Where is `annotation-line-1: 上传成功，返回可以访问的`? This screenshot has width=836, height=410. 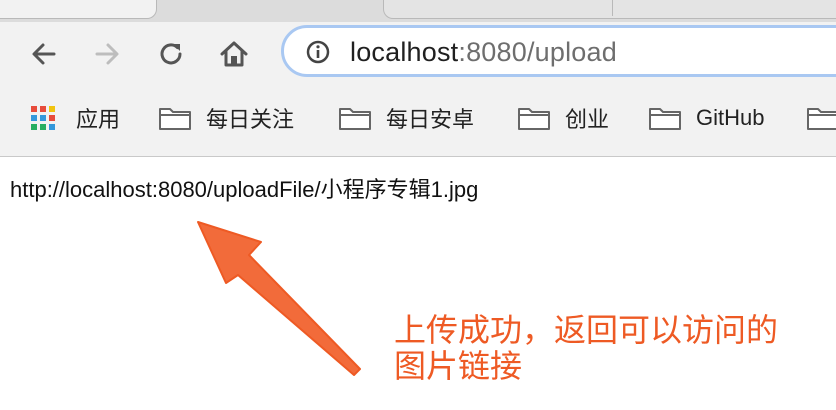
annotation-line-1: 上传成功，返回可以访问的 is located at coordinates (586, 330).